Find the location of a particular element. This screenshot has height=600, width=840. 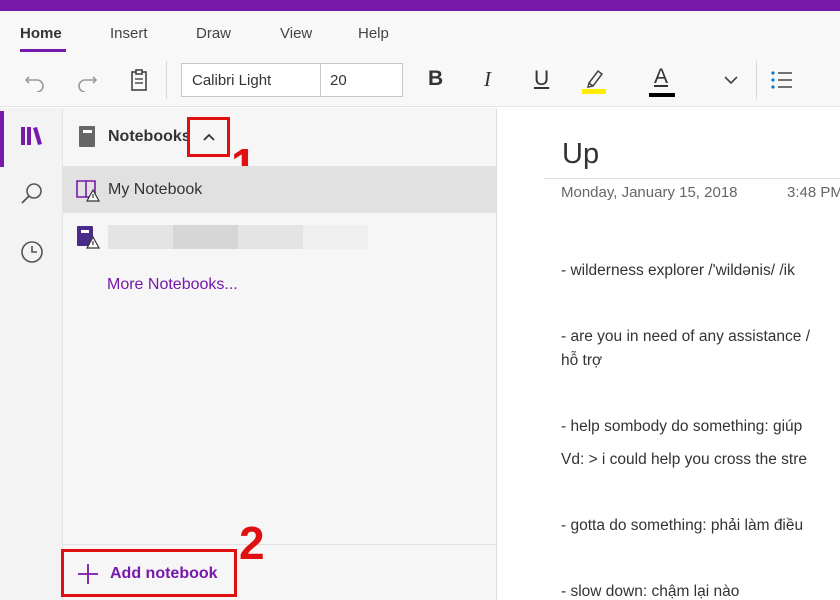

bullet-list-icon is located at coordinates (781, 80).